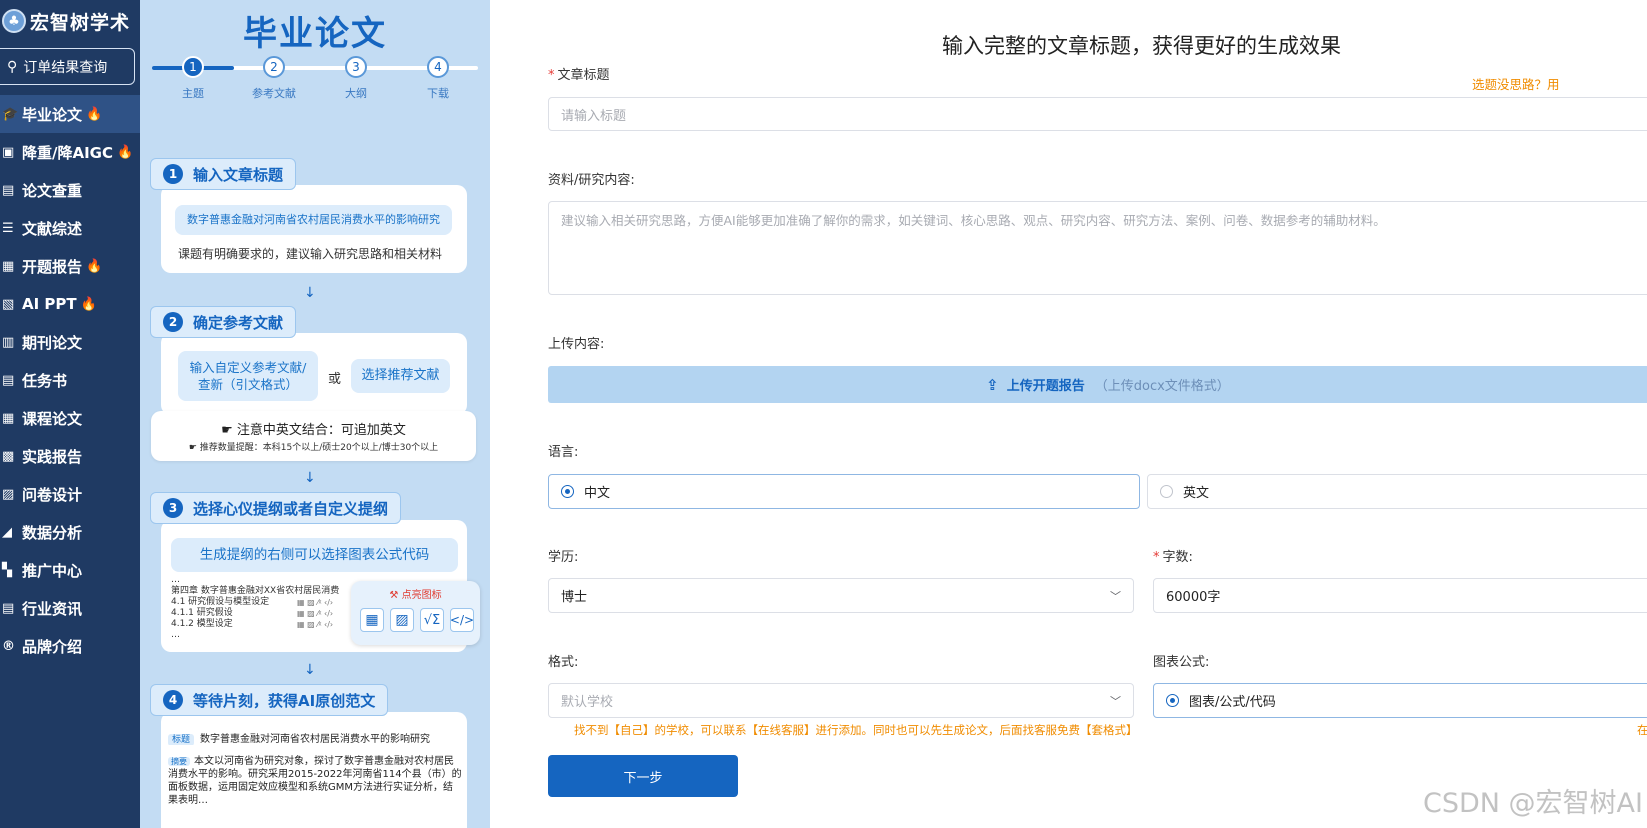  Describe the element at coordinates (274, 93) in the screenshot. I see `step-2-label: 参考文献` at that location.